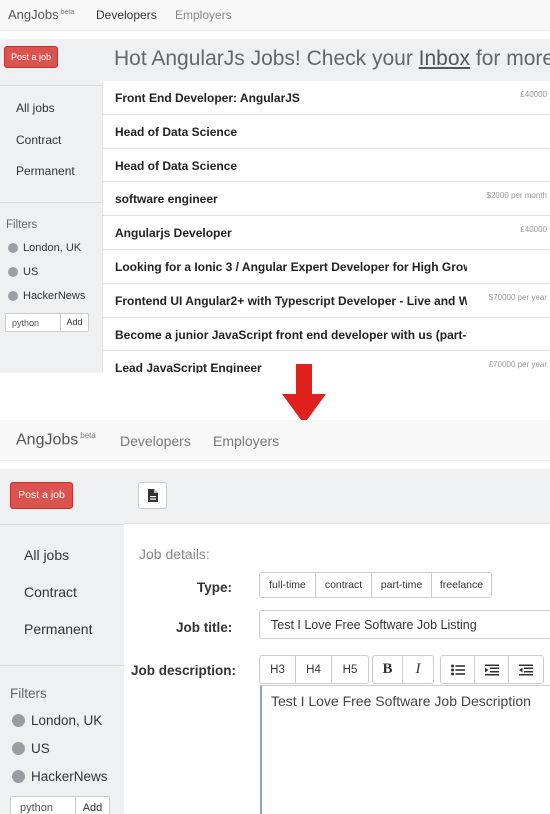 The width and height of the screenshot is (550, 814). I want to click on h3-button: H3, so click(278, 669).